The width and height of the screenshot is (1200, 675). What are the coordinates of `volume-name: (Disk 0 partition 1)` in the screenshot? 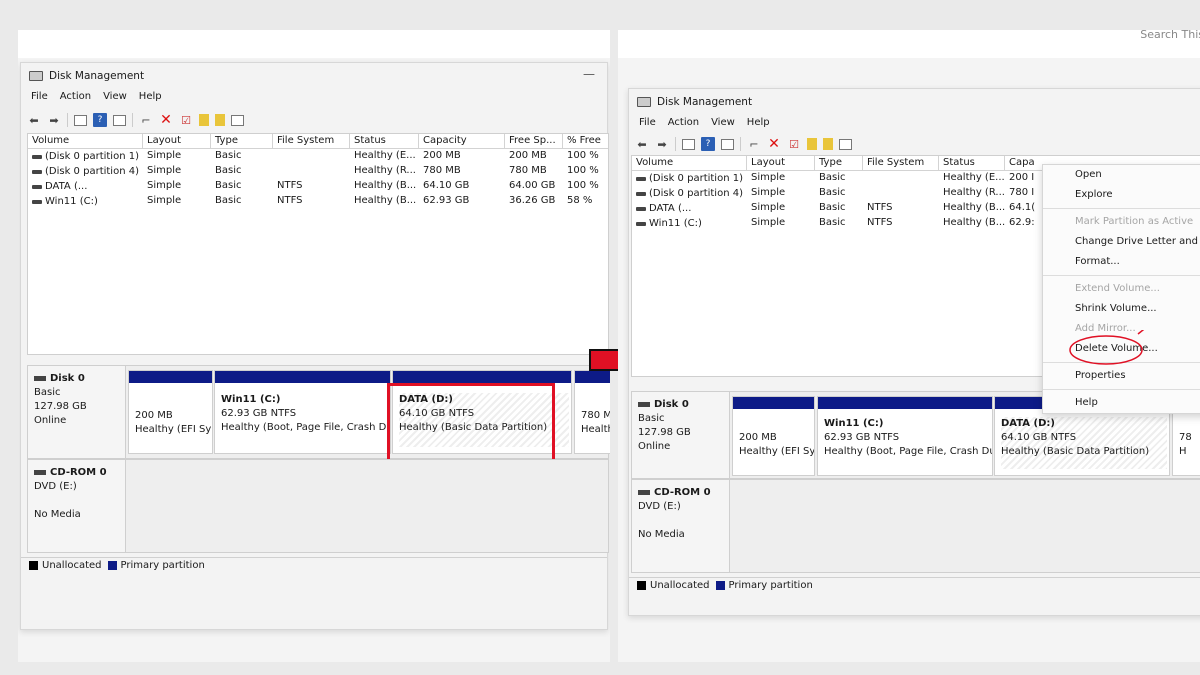 It's located at (696, 178).